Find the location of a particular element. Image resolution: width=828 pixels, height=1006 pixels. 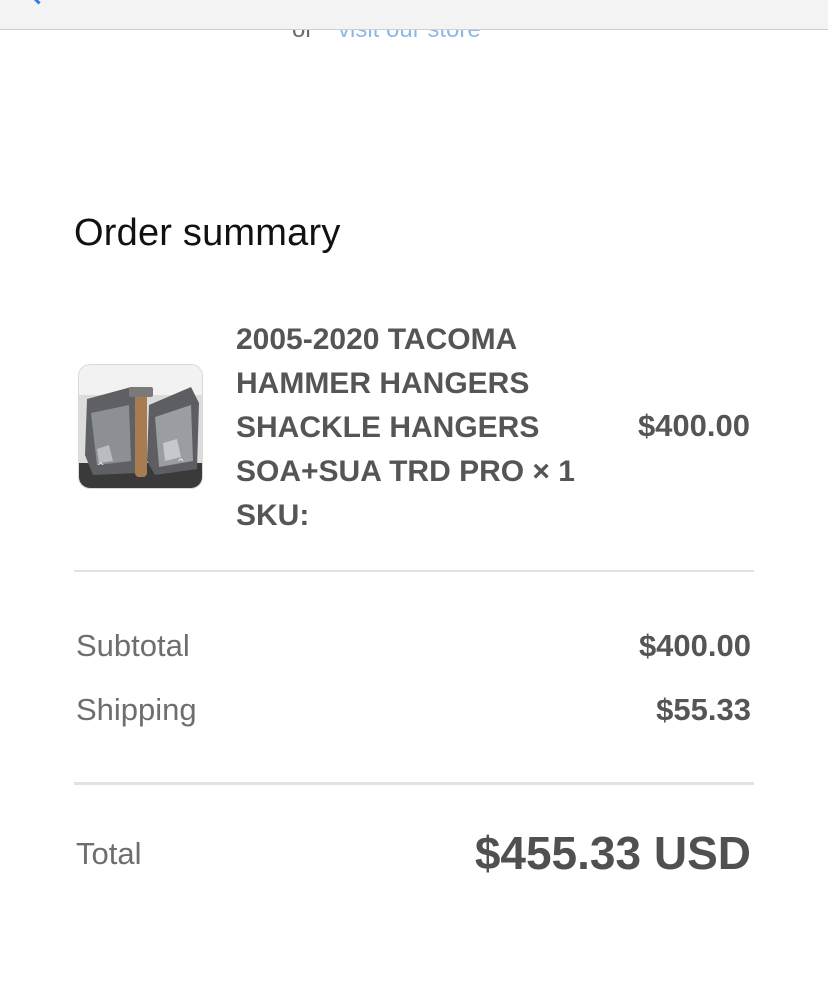

partial-store-link-row: or visit our store is located at coordinates (414, 35).